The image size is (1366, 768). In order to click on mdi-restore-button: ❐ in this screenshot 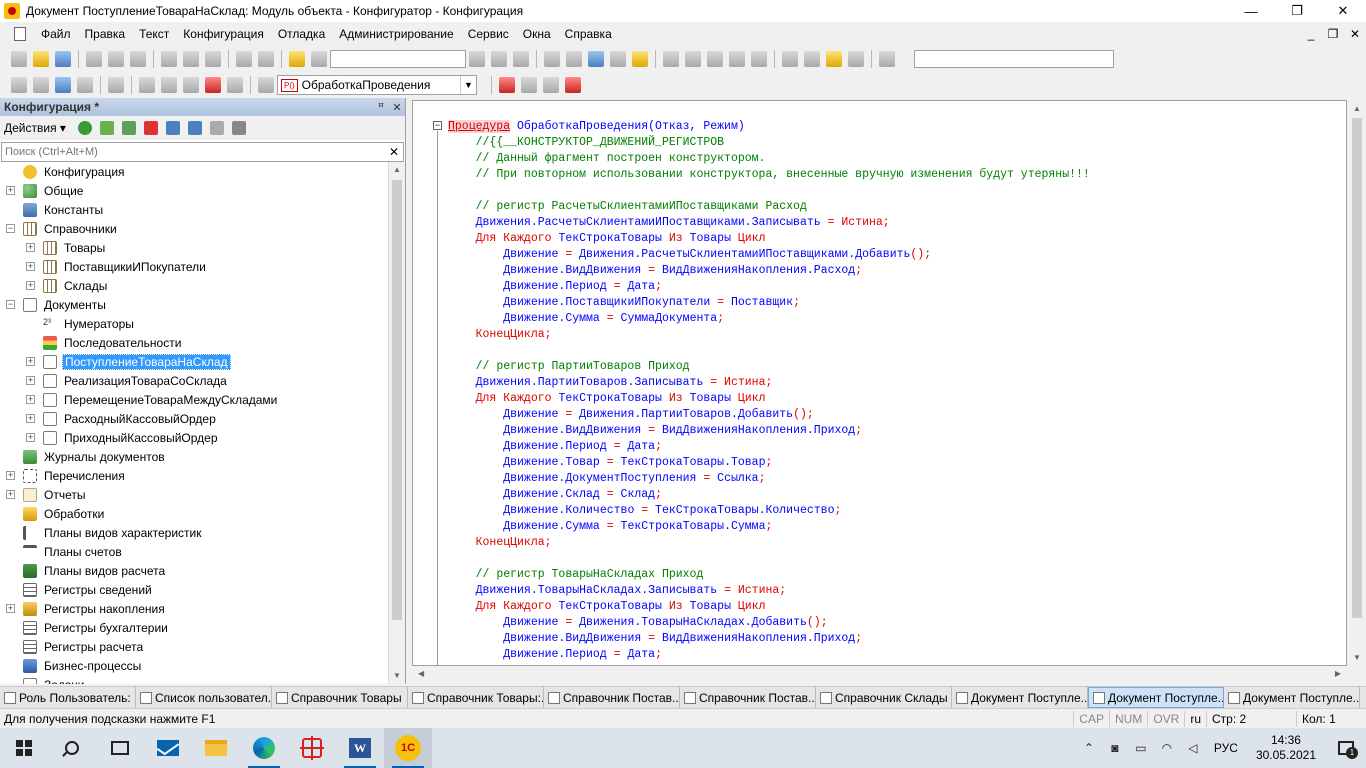, I will do `click(1333, 34)`.